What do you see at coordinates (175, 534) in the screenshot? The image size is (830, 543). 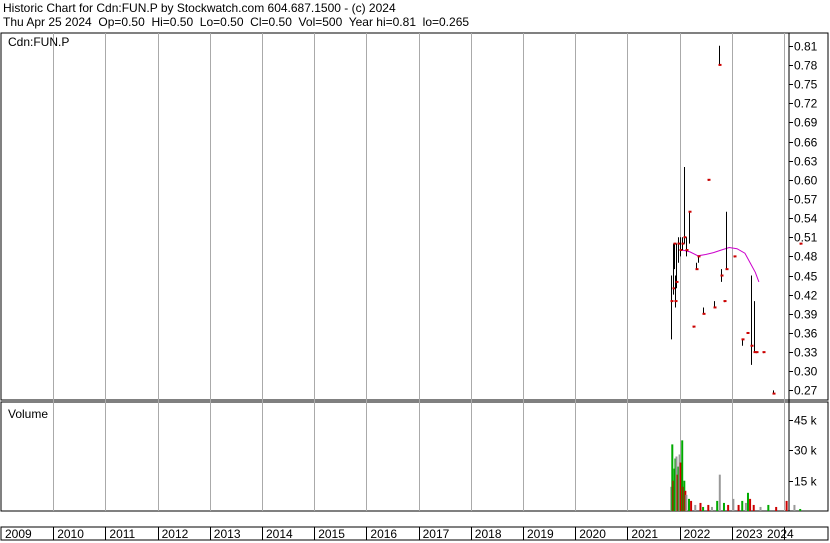 I see `x-tick-label: 2012` at bounding box center [175, 534].